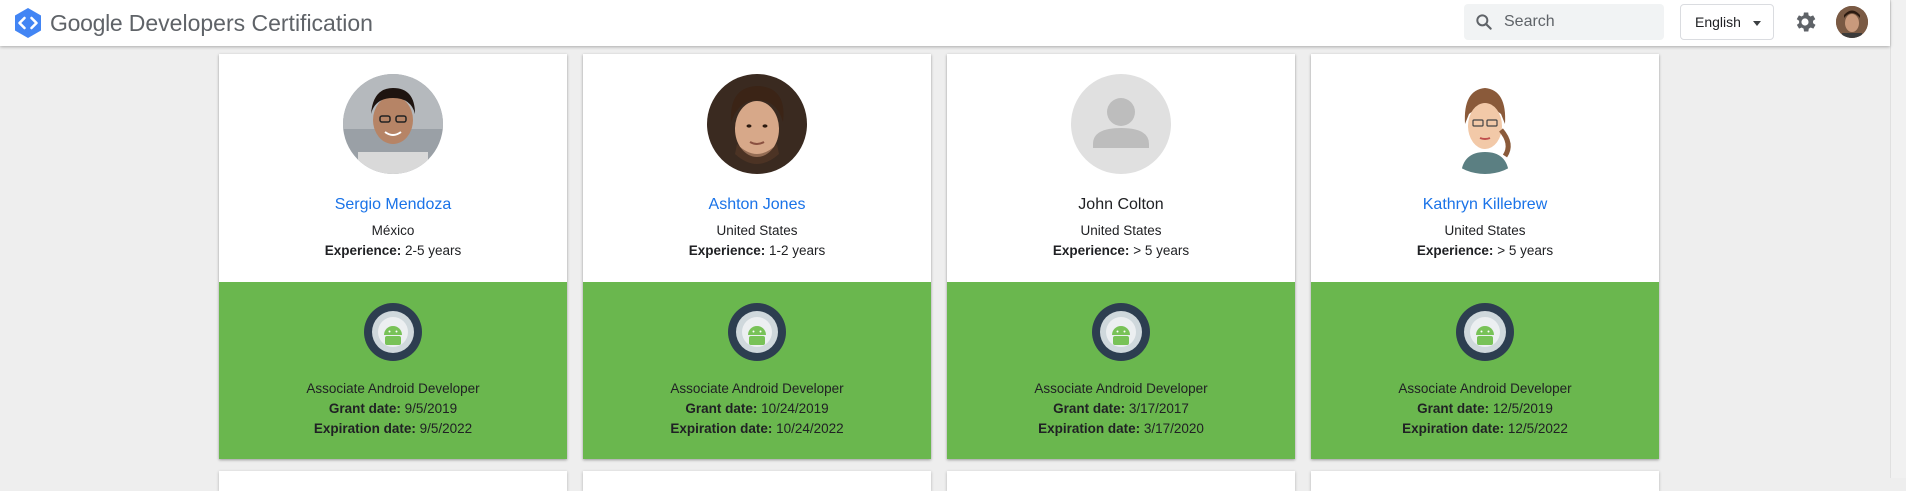 Image resolution: width=1906 pixels, height=491 pixels. I want to click on expiration-date-value: 9/5/2022, so click(446, 428).